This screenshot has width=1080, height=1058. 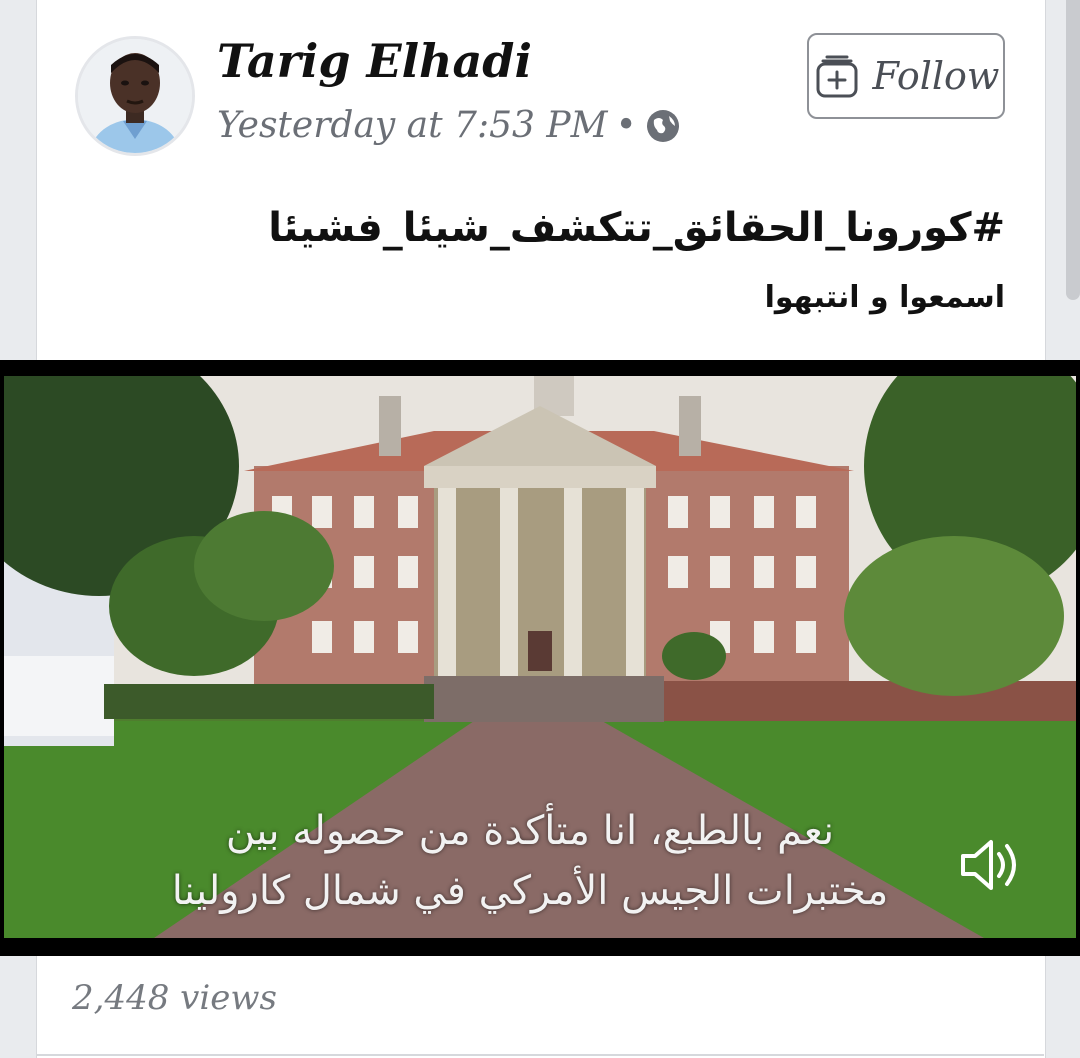 What do you see at coordinates (636, 228) in the screenshot?
I see `post-hashtag: #كورونا_الحقائق_تتكشف_شيئا_فشيئا` at bounding box center [636, 228].